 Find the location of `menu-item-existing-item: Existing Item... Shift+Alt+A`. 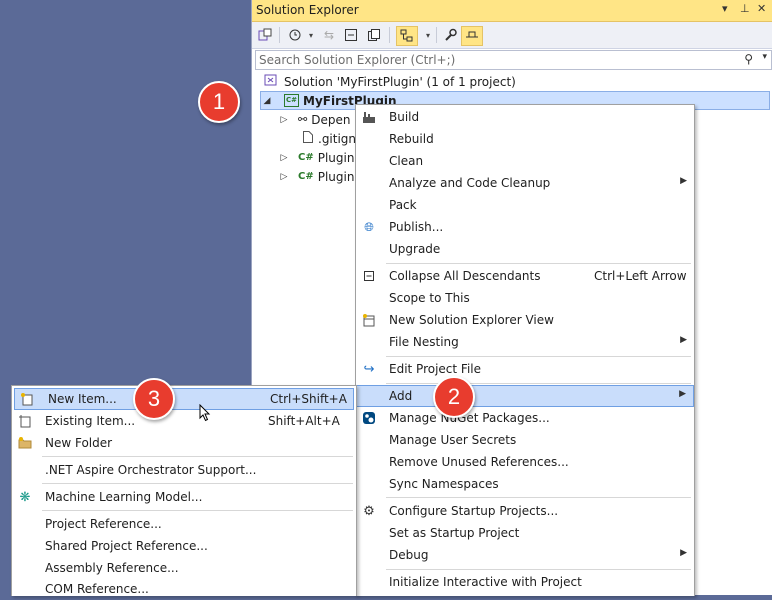

menu-item-existing-item: Existing Item... Shift+Alt+A is located at coordinates (184, 421).